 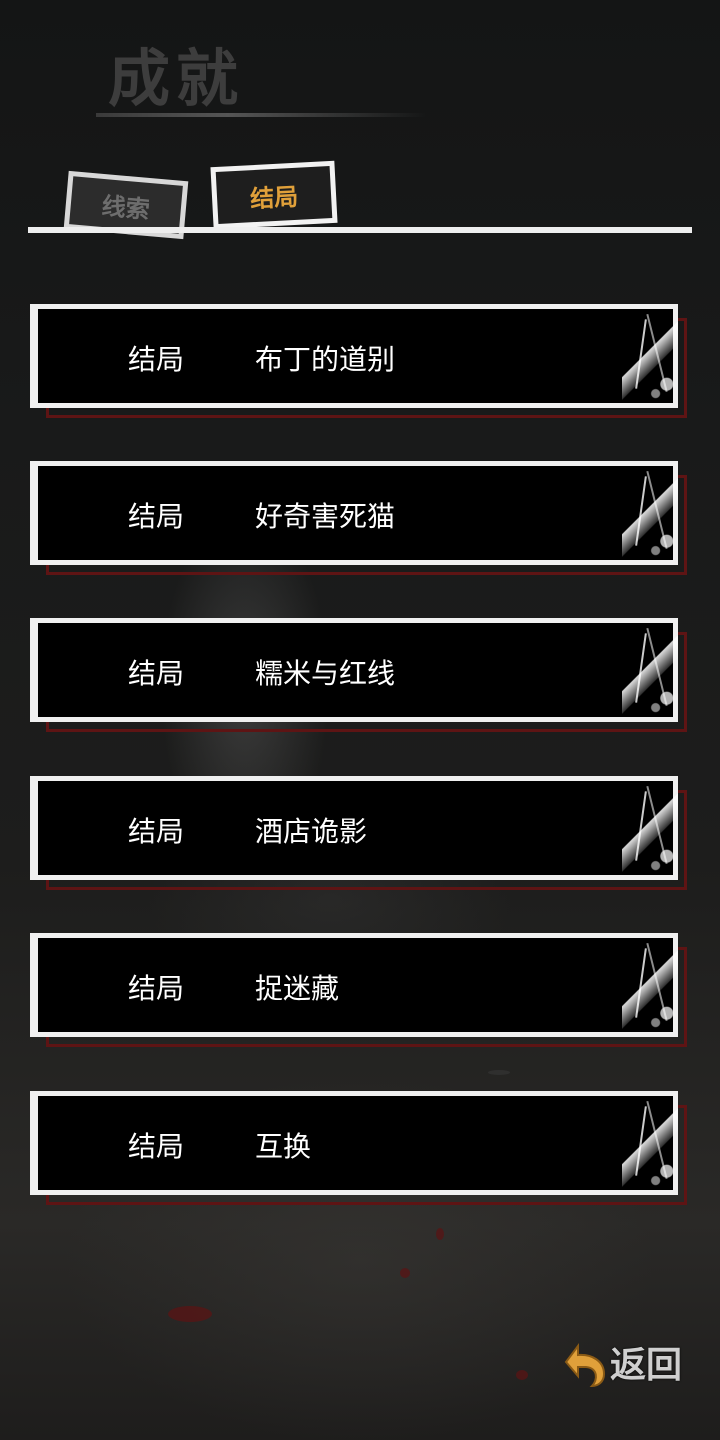 I want to click on tab-endings: 结局, so click(x=274, y=195).